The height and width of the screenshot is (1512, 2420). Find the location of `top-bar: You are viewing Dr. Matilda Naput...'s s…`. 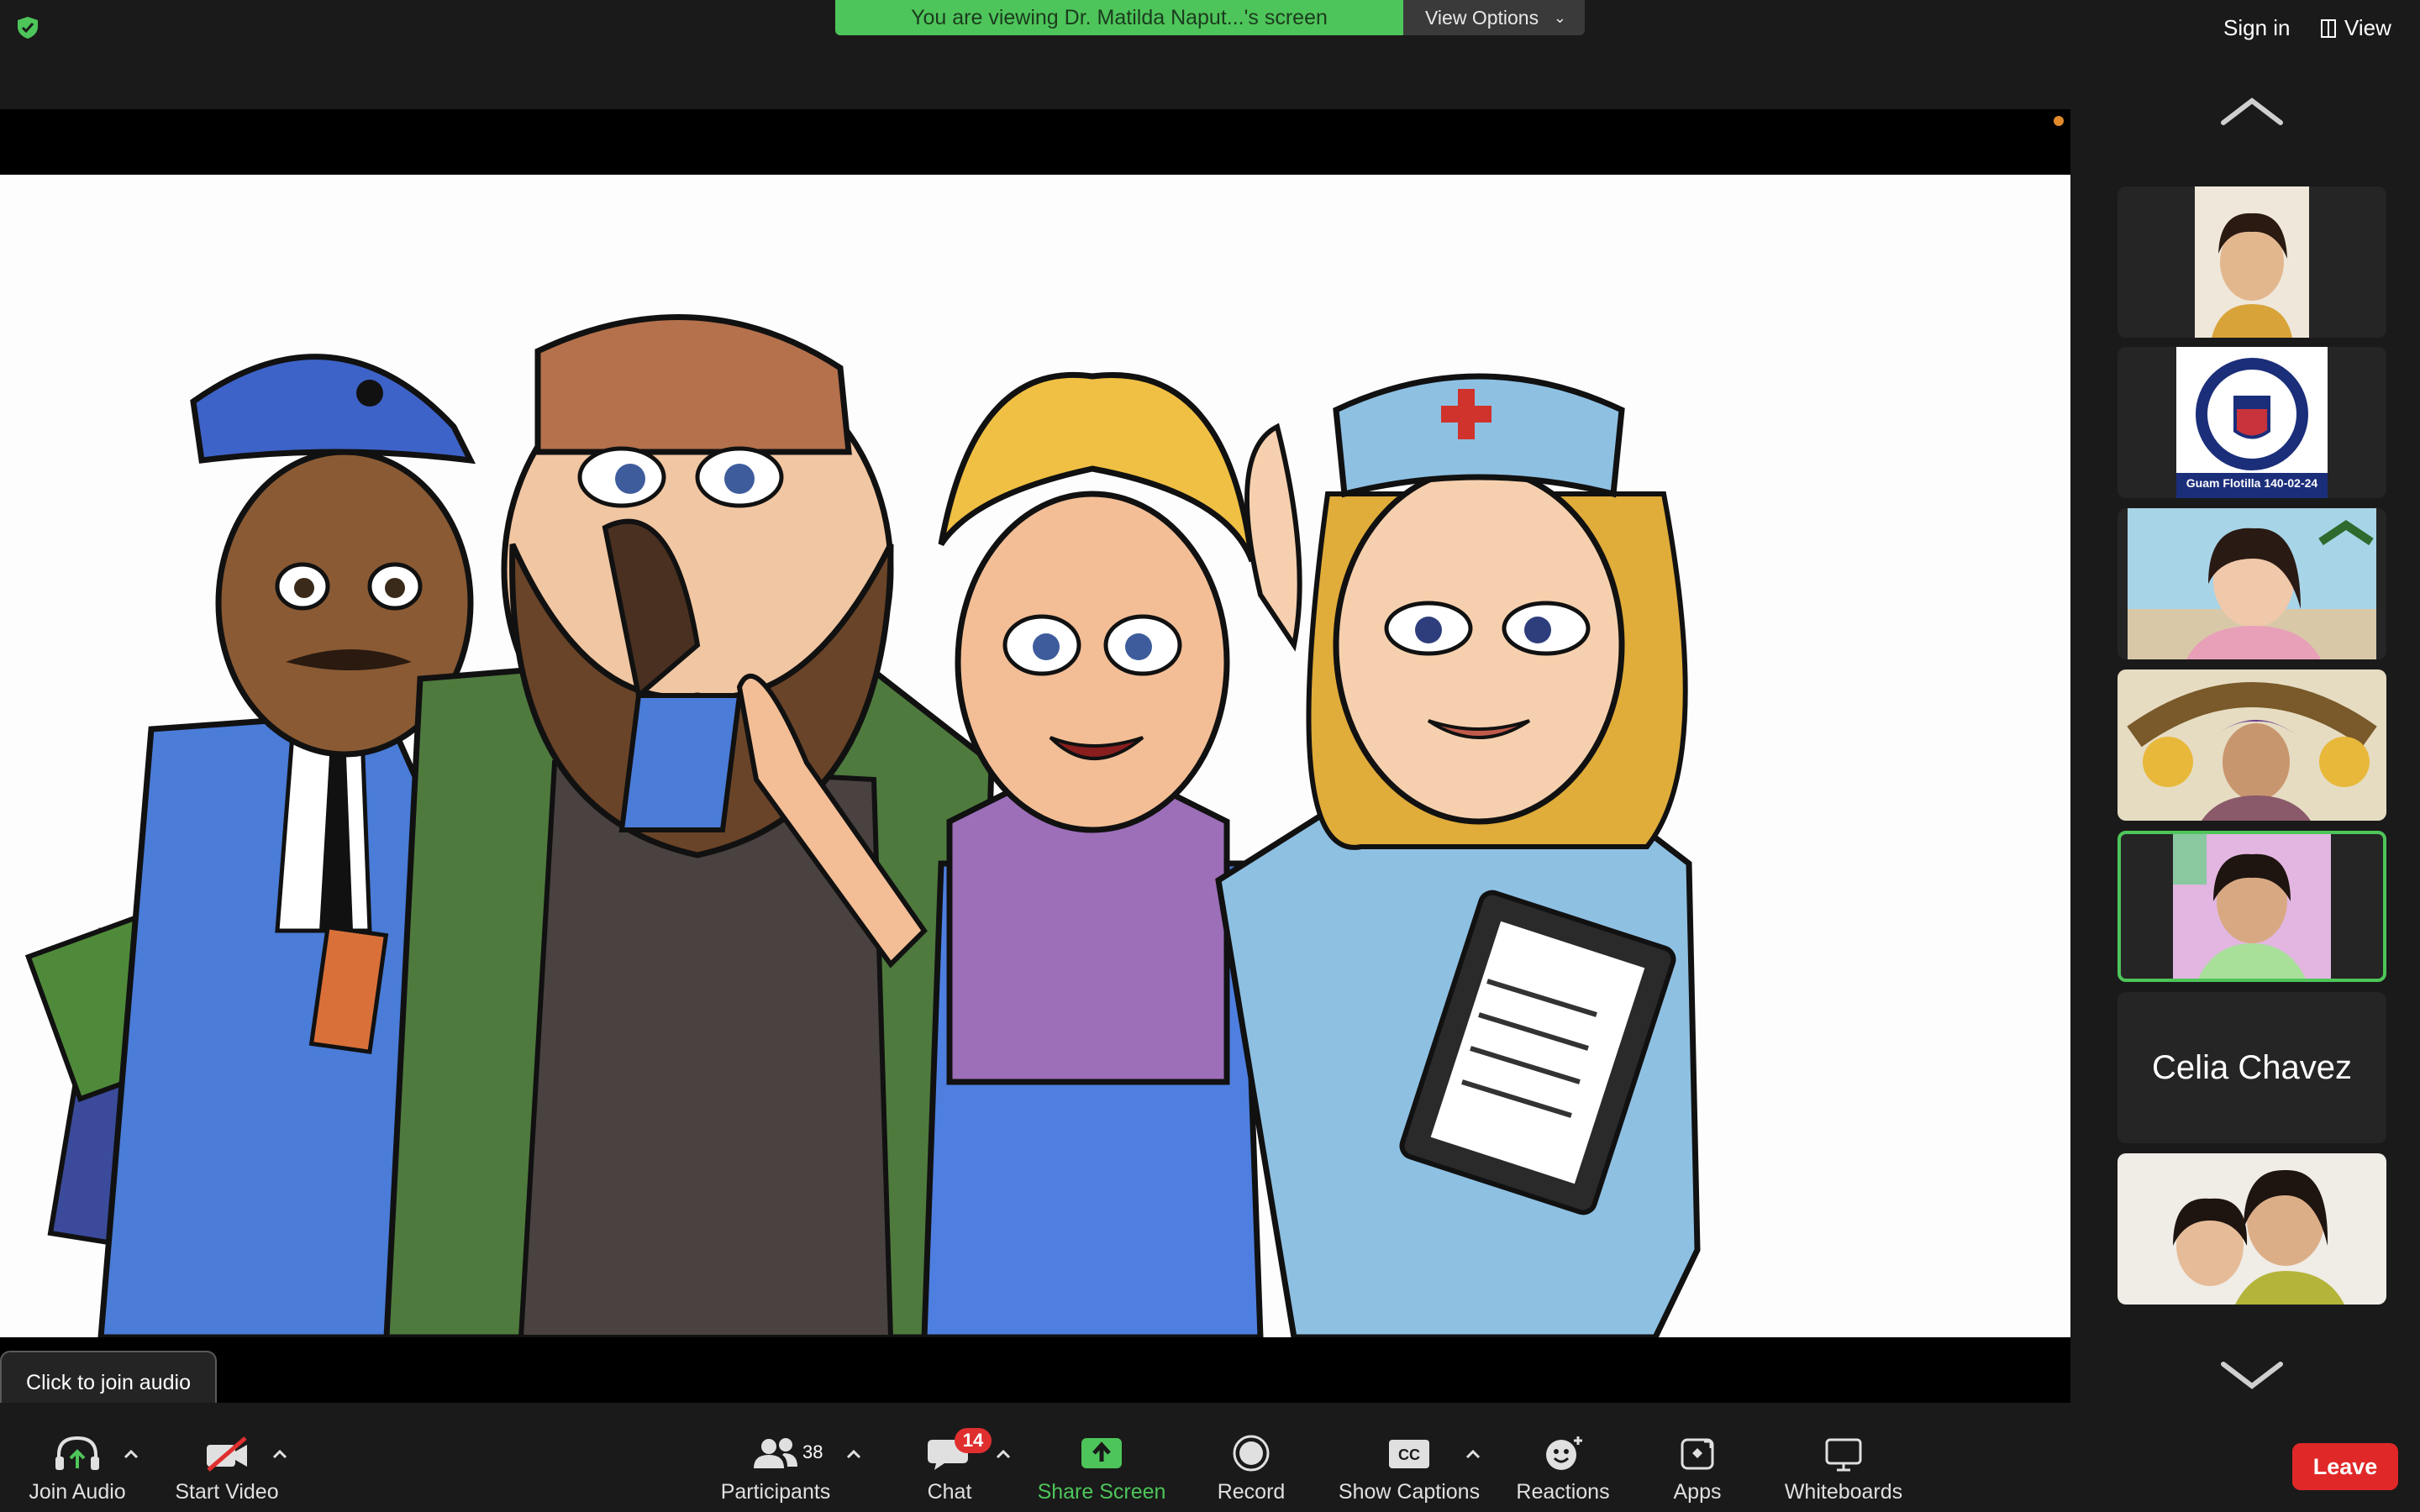

top-bar: You are viewing Dr. Matilda Naput...'s s… is located at coordinates (1210, 54).